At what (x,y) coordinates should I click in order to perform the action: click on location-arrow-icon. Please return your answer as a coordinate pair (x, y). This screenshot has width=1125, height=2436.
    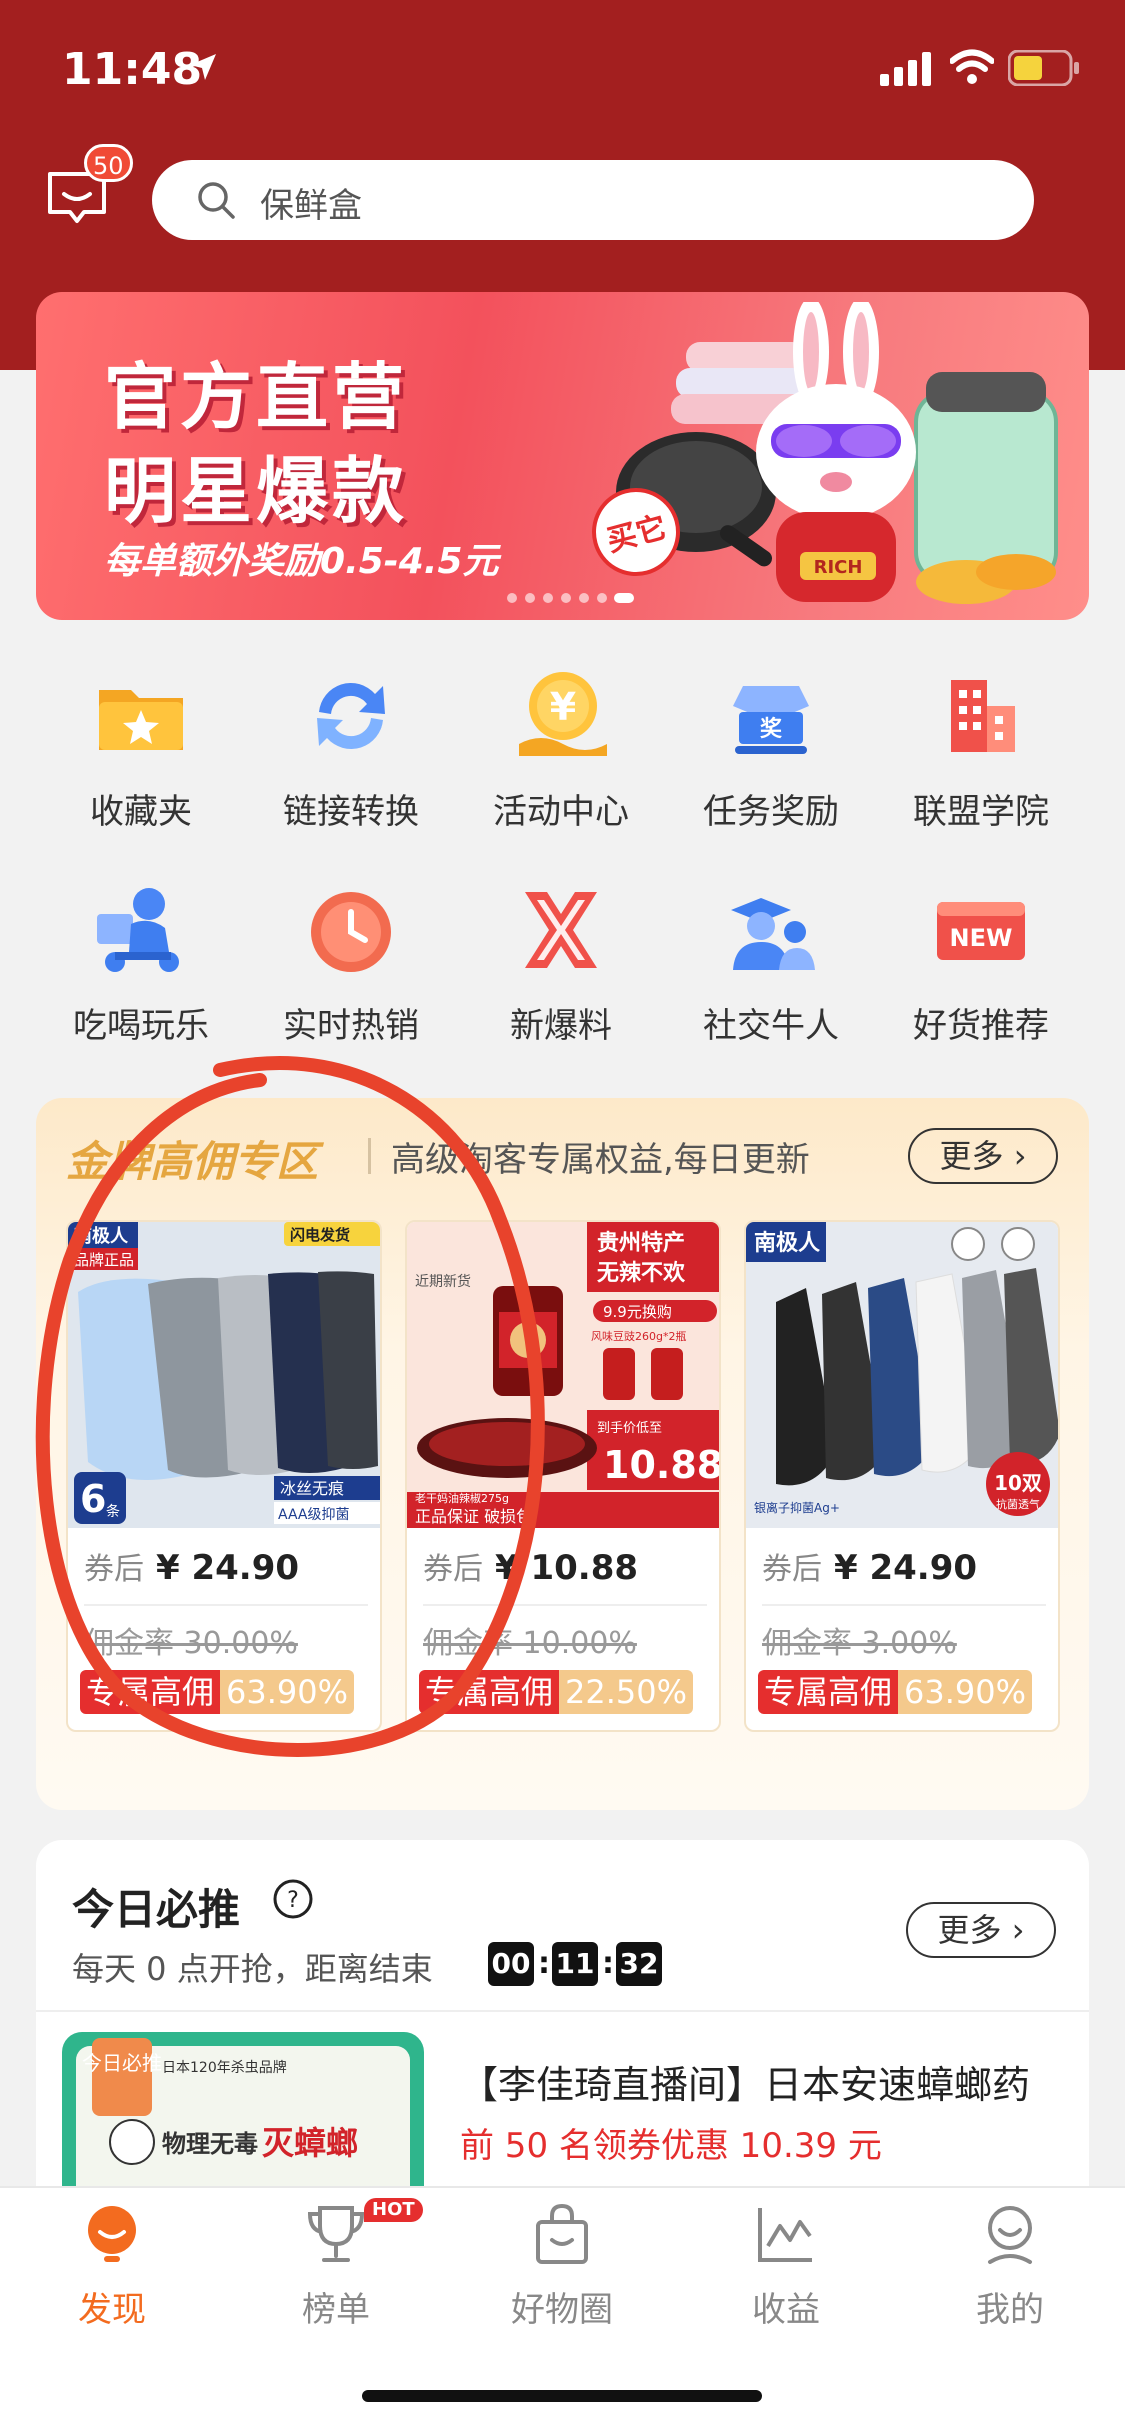
    Looking at the image, I should click on (203, 67).